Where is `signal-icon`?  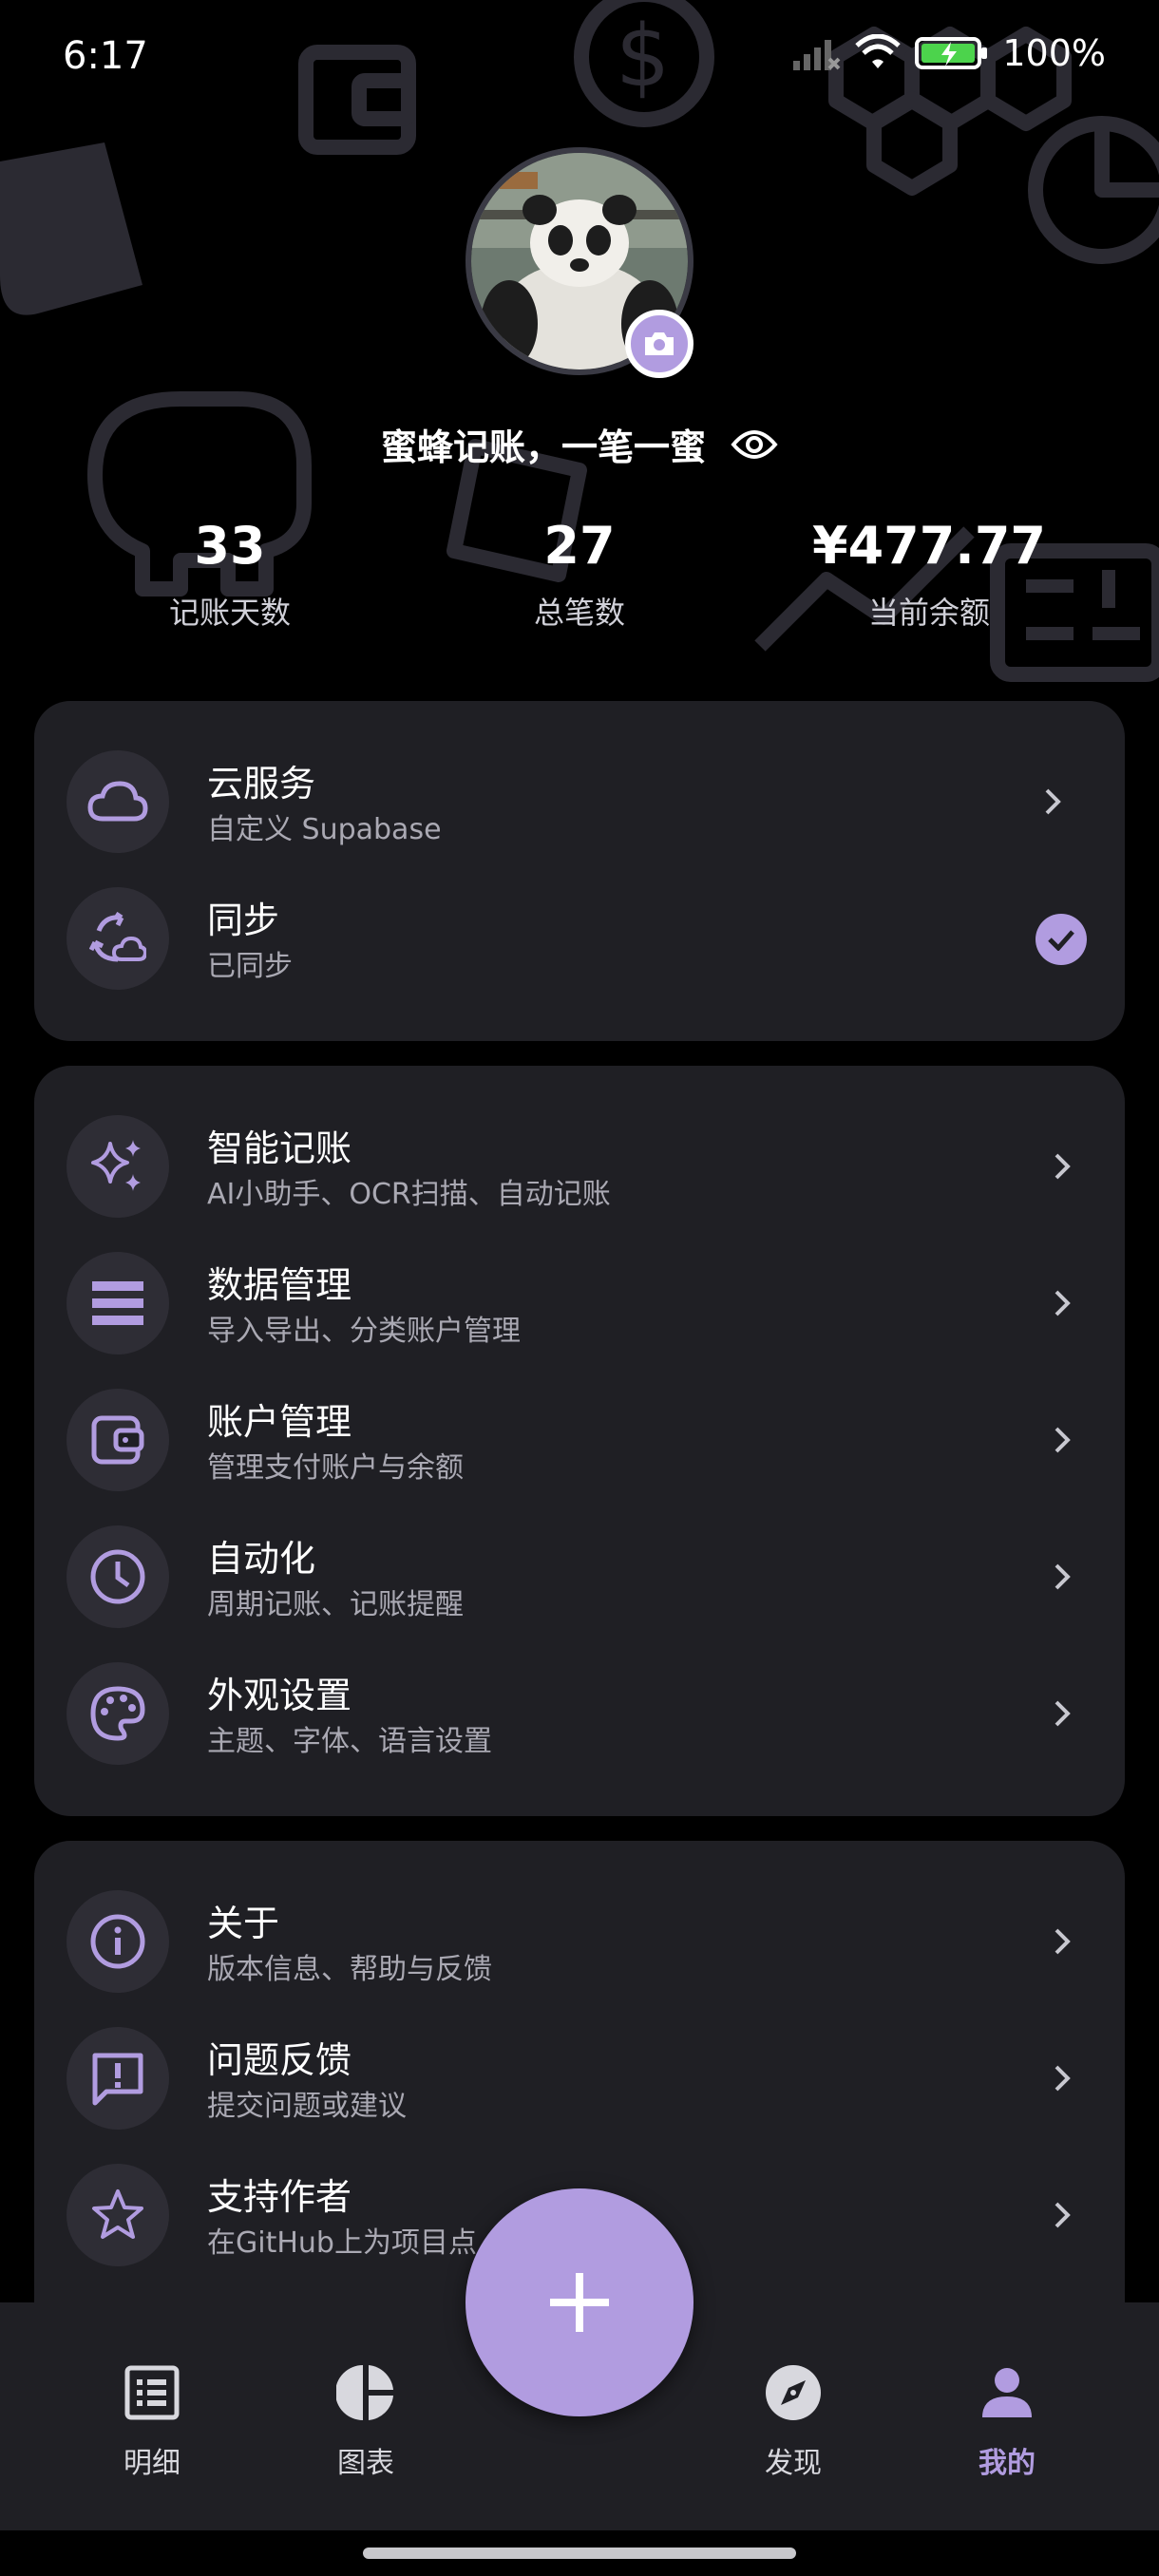
signal-icon is located at coordinates (817, 55).